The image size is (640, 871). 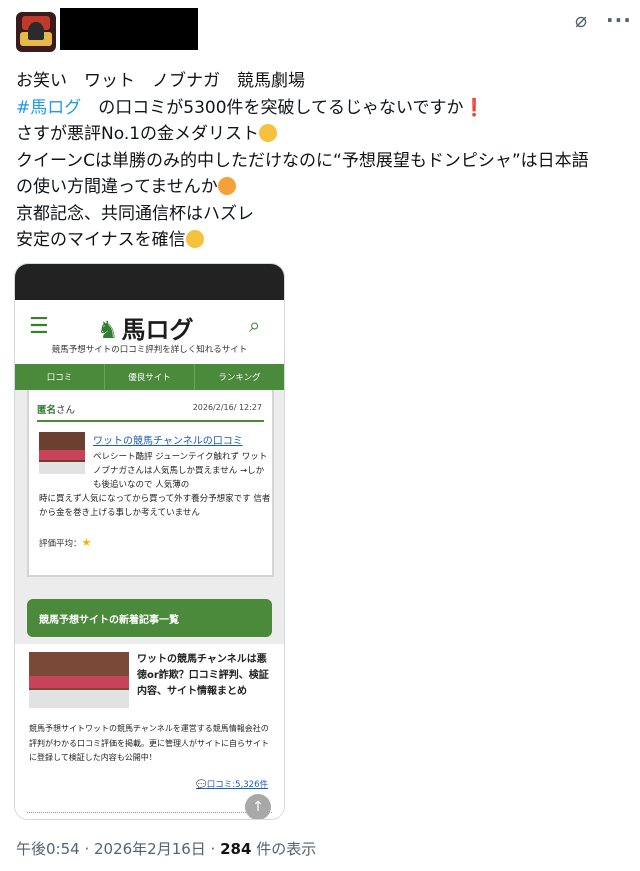 What do you see at coordinates (149, 618) in the screenshot?
I see `section-header: 競馬予想サイトの新着記事一覧` at bounding box center [149, 618].